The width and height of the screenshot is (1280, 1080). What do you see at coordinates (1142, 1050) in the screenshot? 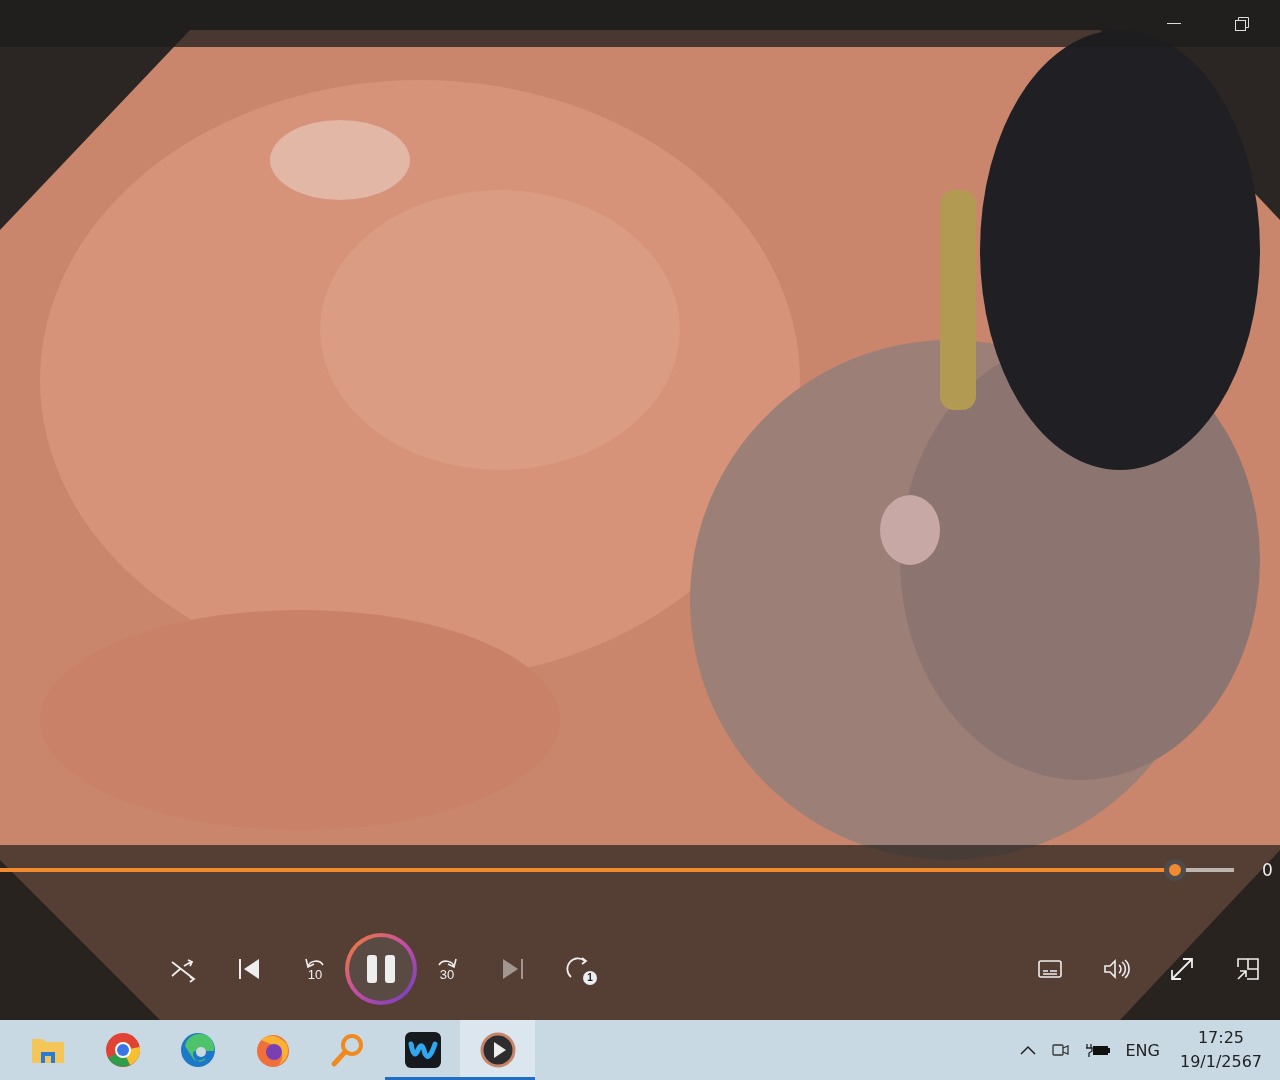
I see `language-indicator: ENG` at bounding box center [1142, 1050].